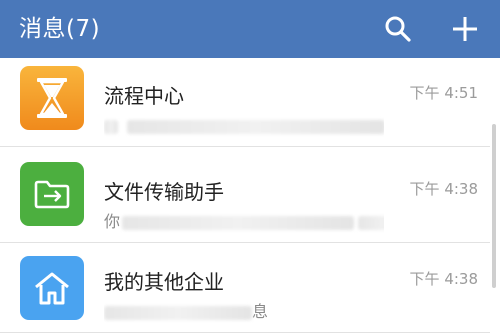  I want to click on app-icon-file-transfer, so click(52, 194).